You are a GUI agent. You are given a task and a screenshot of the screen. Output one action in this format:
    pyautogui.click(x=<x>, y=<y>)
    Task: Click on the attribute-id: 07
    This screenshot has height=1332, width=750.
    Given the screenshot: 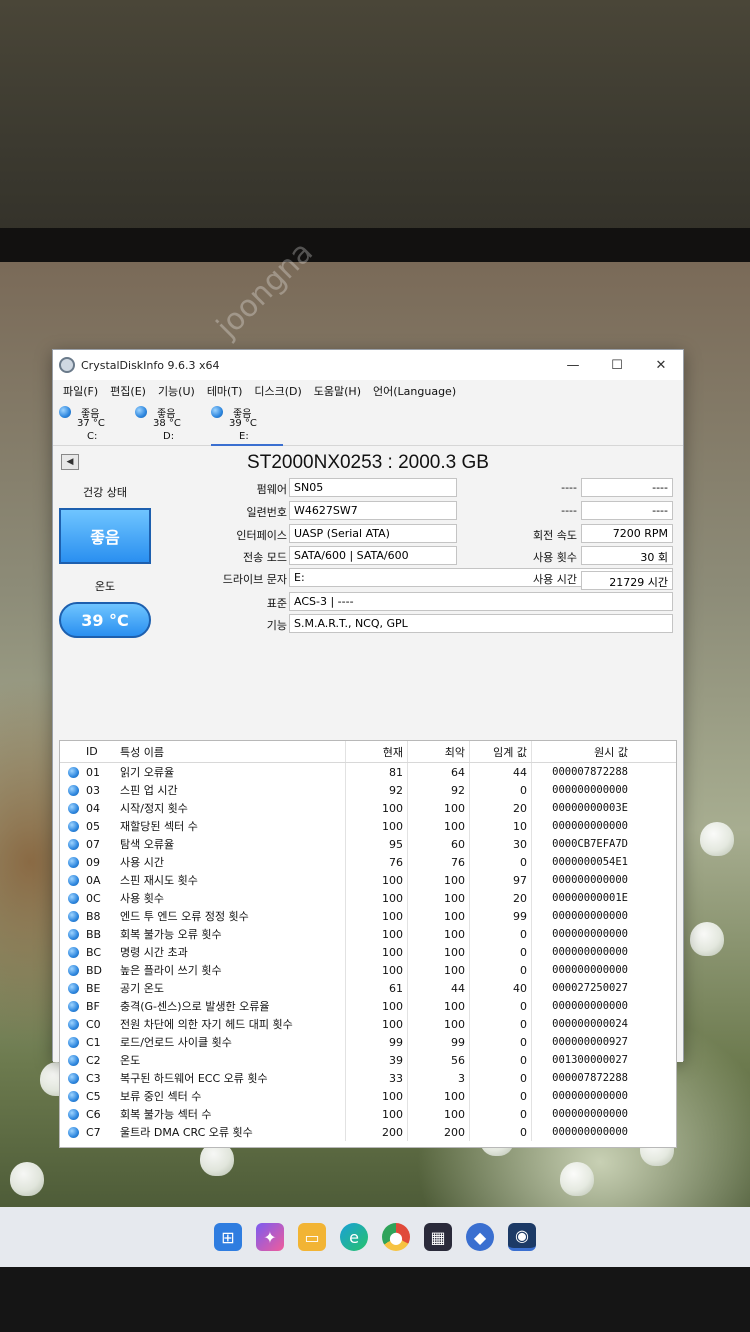 What is the action you would take?
    pyautogui.click(x=93, y=844)
    